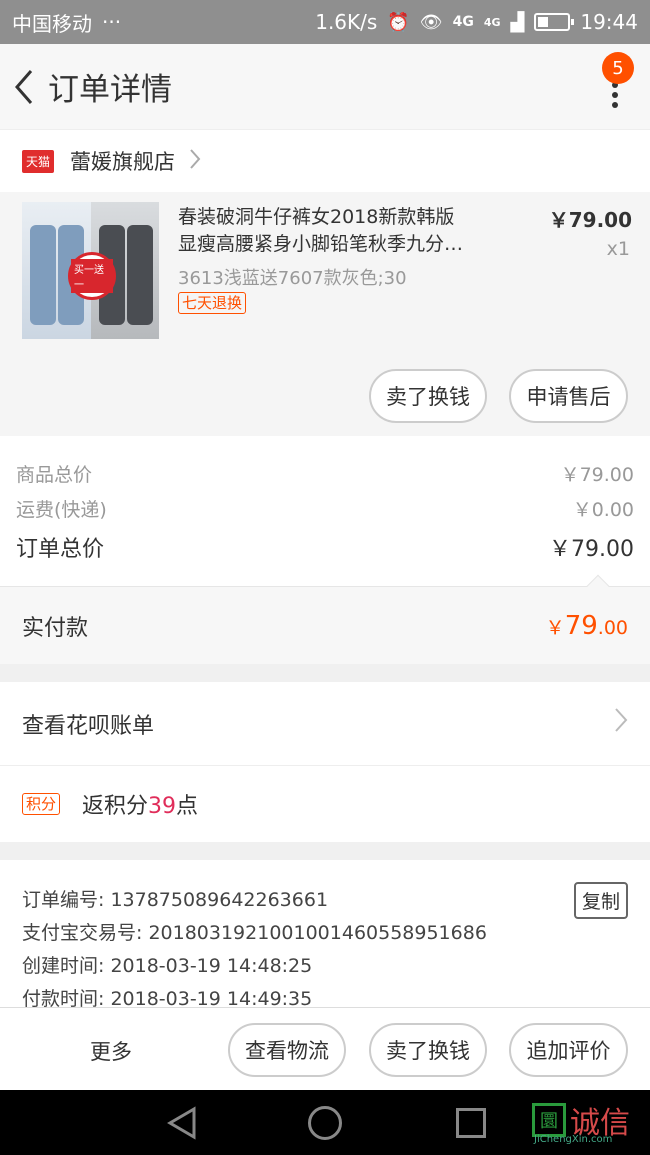 The width and height of the screenshot is (650, 1155). Describe the element at coordinates (55, 628) in the screenshot. I see `paid-label: 实付款` at that location.